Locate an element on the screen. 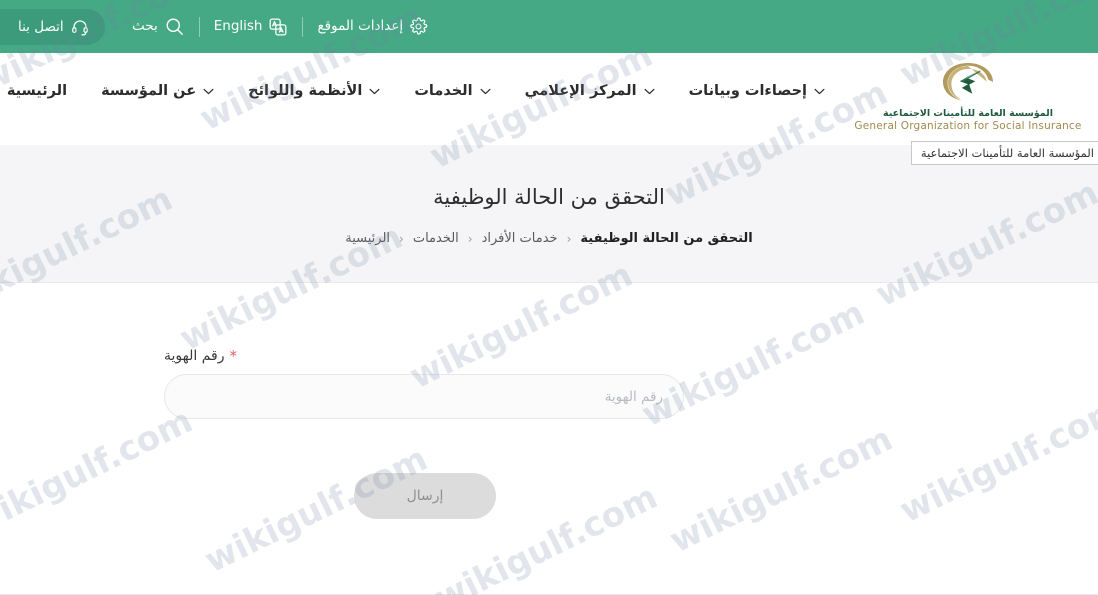  translate-icon is located at coordinates (278, 27).